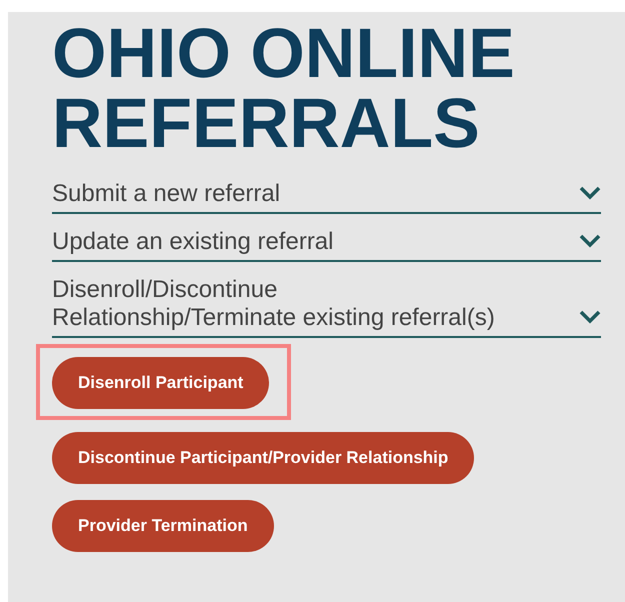 The image size is (625, 602). What do you see at coordinates (326, 307) in the screenshot?
I see `accordion-header: Disenroll/Discontinue Relationship/Terminate existing referral(s)` at bounding box center [326, 307].